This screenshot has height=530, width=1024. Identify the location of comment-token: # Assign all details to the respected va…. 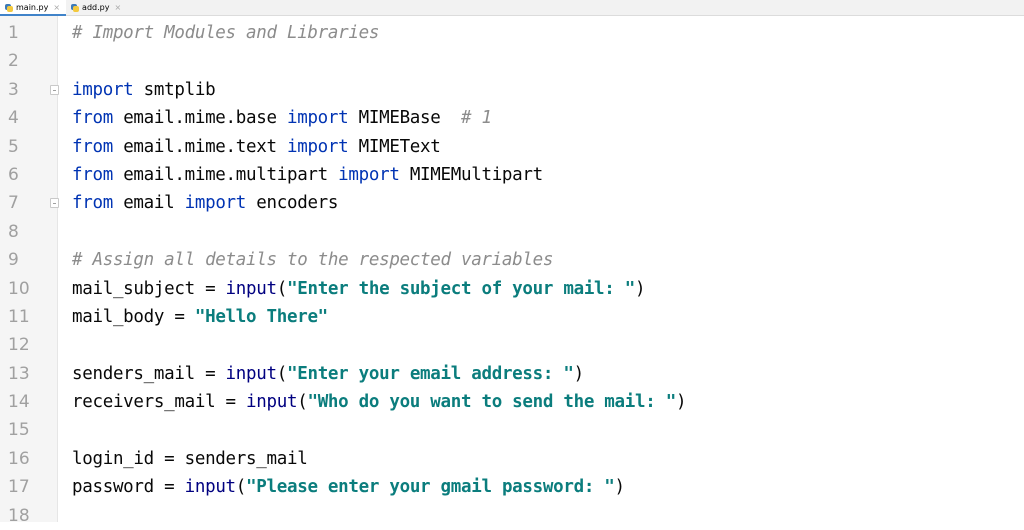
(313, 260).